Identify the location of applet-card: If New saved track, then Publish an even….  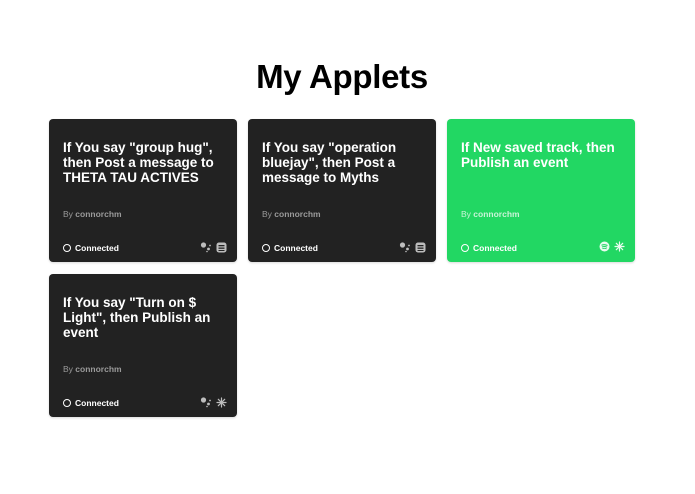
(541, 190).